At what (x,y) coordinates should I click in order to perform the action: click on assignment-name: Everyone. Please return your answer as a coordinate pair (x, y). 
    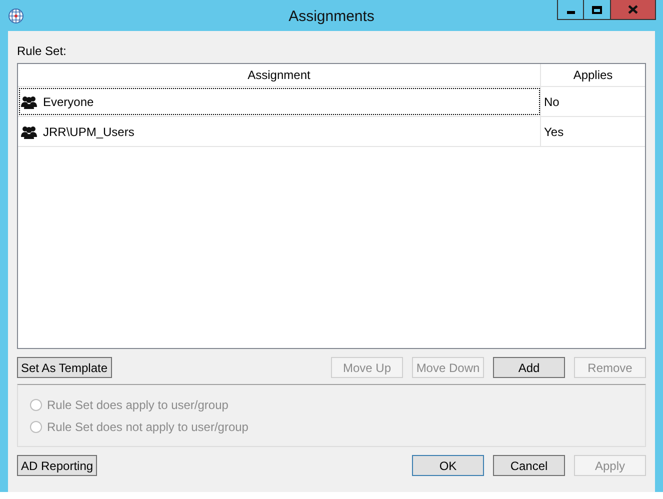
    Looking at the image, I should click on (68, 102).